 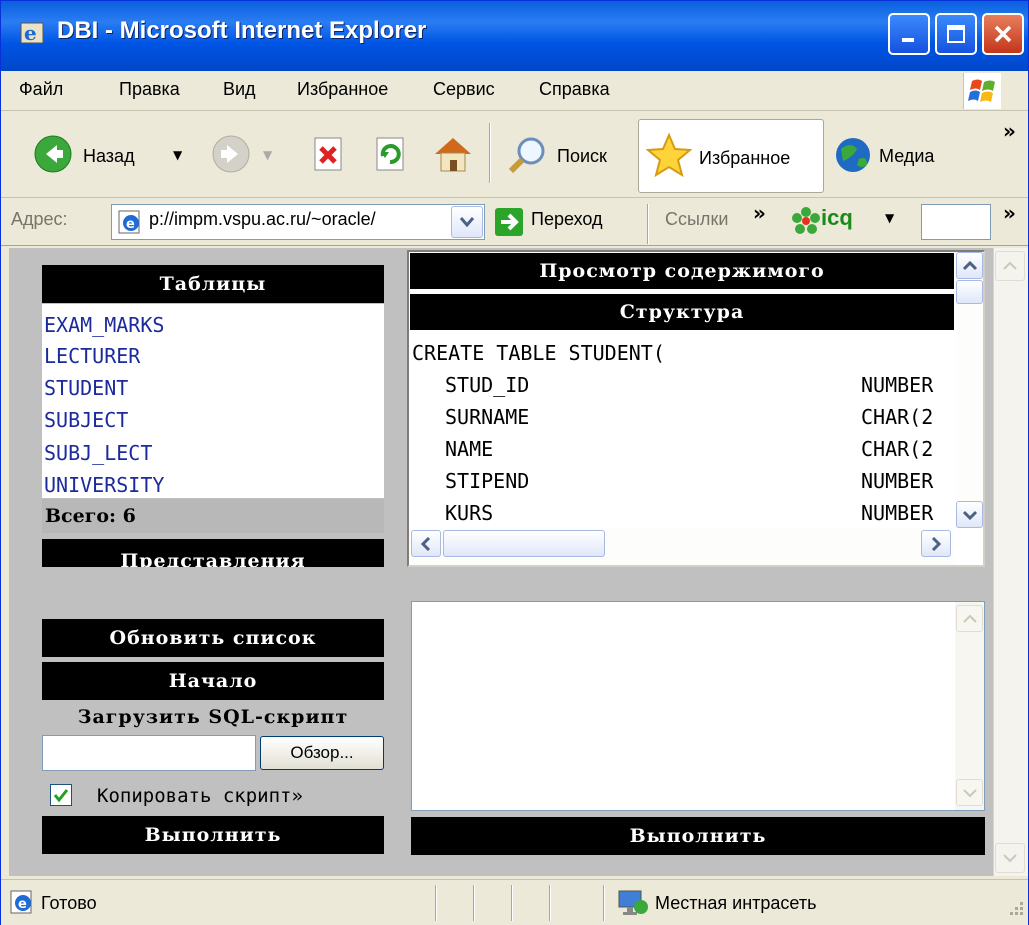 I want to click on page-vertical-scrollbar, so click(x=1010, y=562).